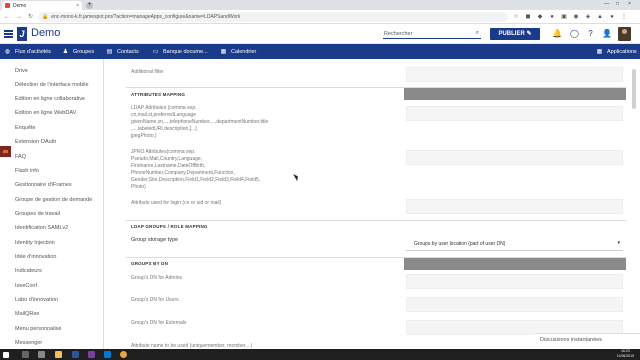  What do you see at coordinates (600, 17) in the screenshot?
I see `extension-icon: ▲` at bounding box center [600, 17].